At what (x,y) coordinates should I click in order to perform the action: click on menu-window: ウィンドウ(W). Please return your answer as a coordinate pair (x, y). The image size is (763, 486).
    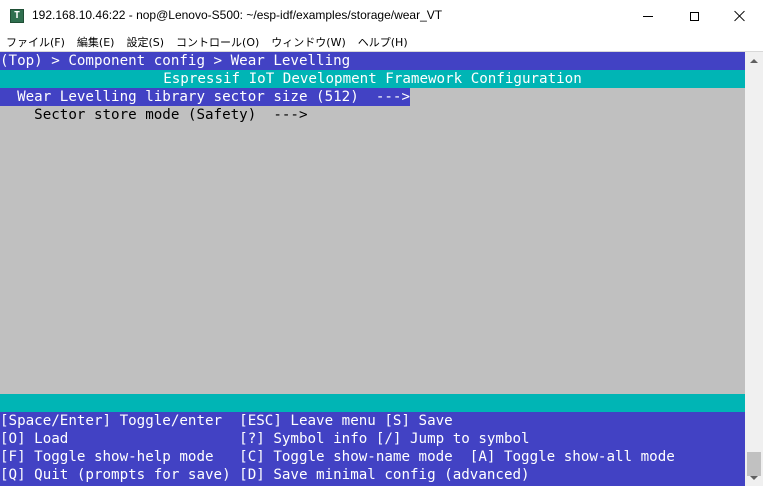
    Looking at the image, I should click on (308, 42).